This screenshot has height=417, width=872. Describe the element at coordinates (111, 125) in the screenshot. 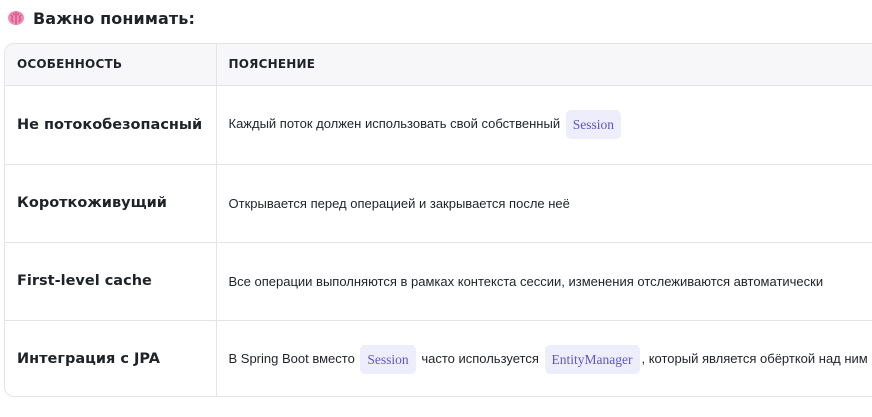

I see `feature-cell: Не потокобезопасный` at that location.